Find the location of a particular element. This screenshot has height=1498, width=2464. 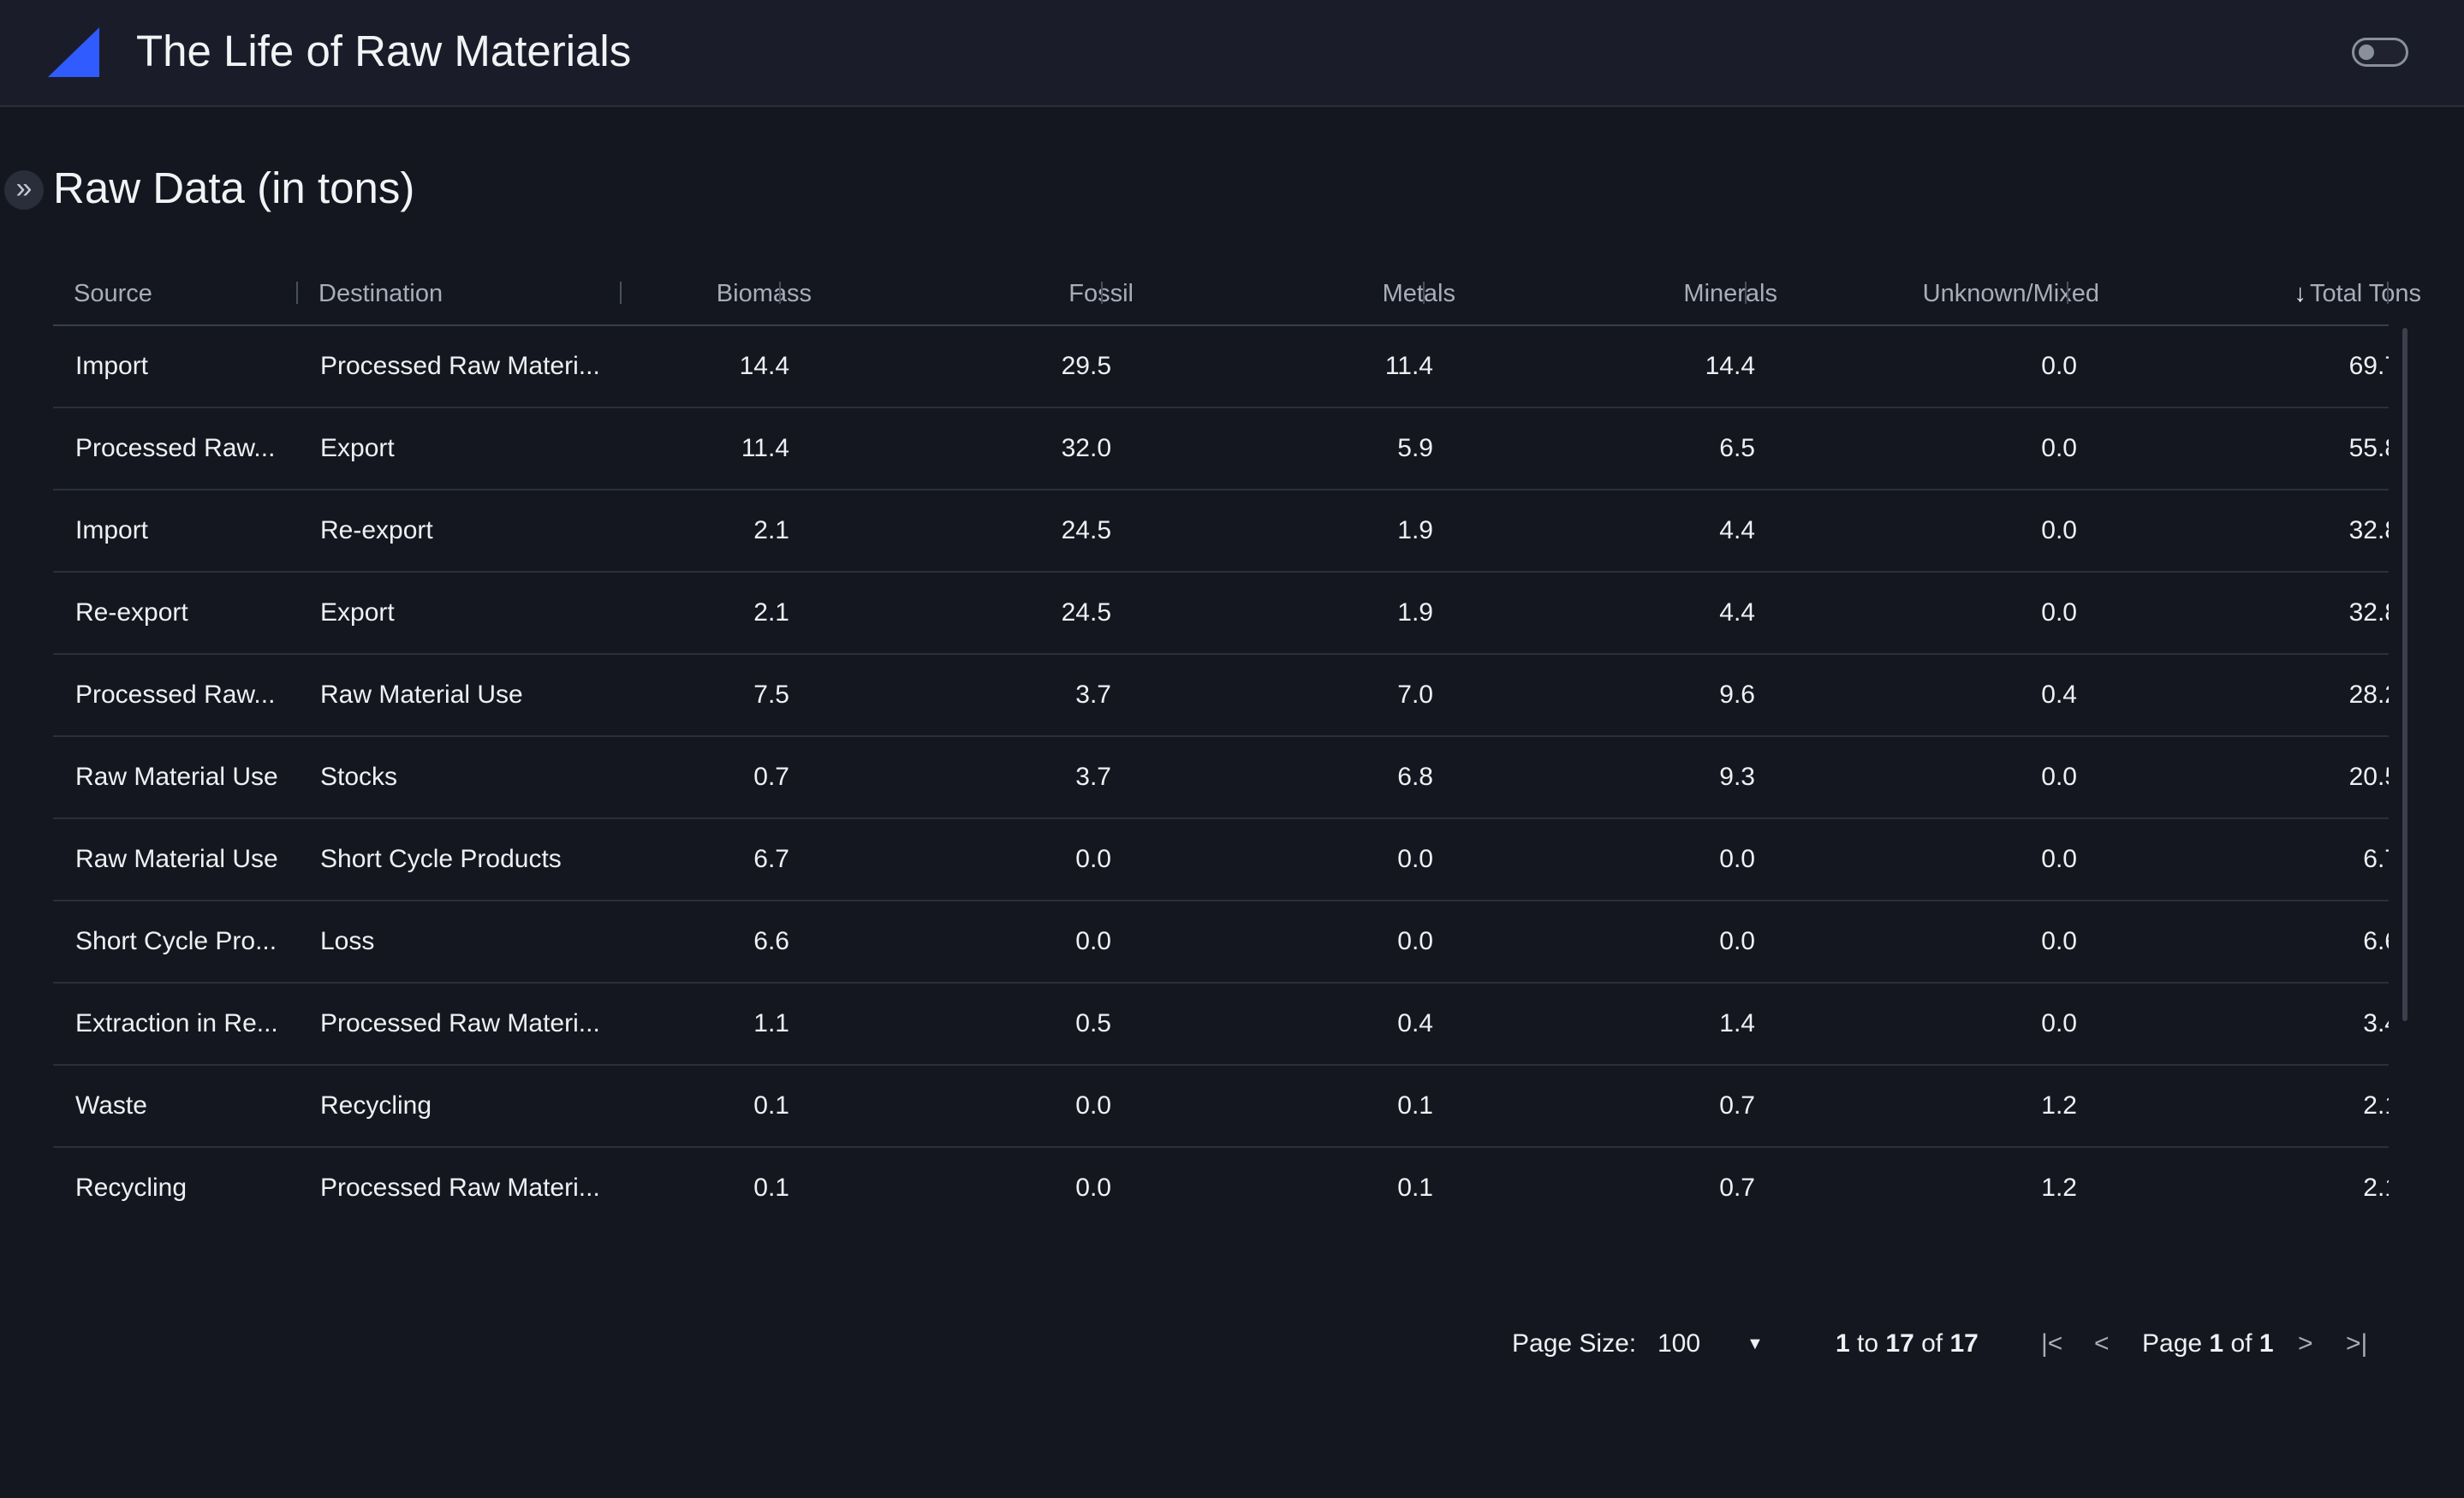

app-logo-icon is located at coordinates (74, 52).